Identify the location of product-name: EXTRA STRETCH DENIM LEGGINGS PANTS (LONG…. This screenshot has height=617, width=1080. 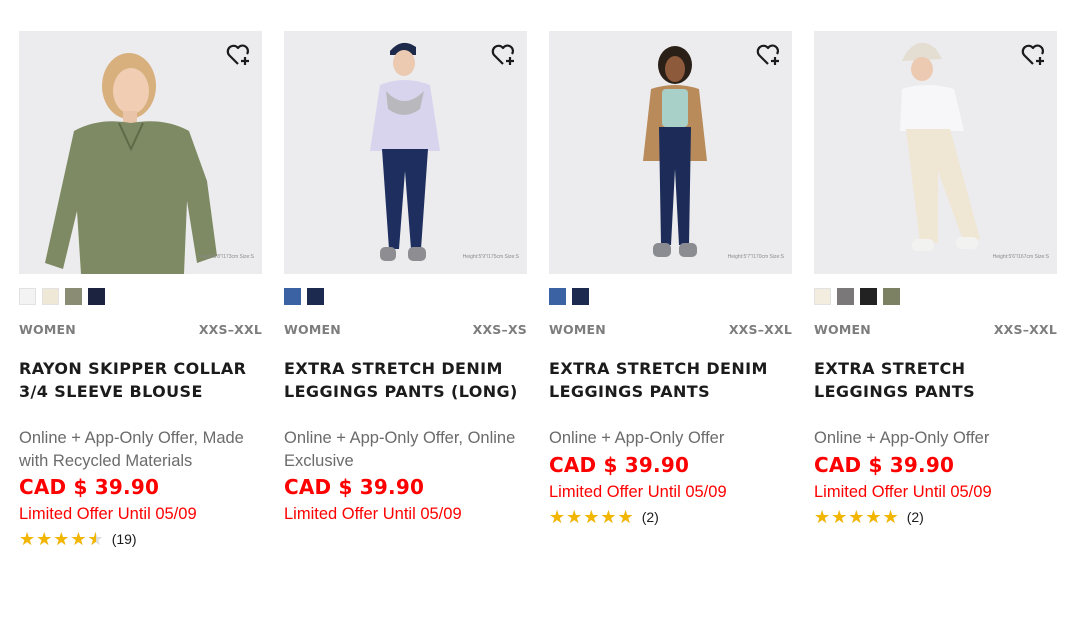
(405, 381).